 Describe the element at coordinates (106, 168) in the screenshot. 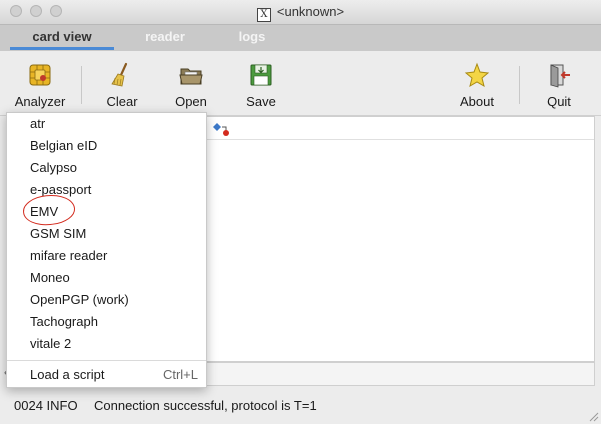

I see `menu-item-calypso: Calypso` at that location.